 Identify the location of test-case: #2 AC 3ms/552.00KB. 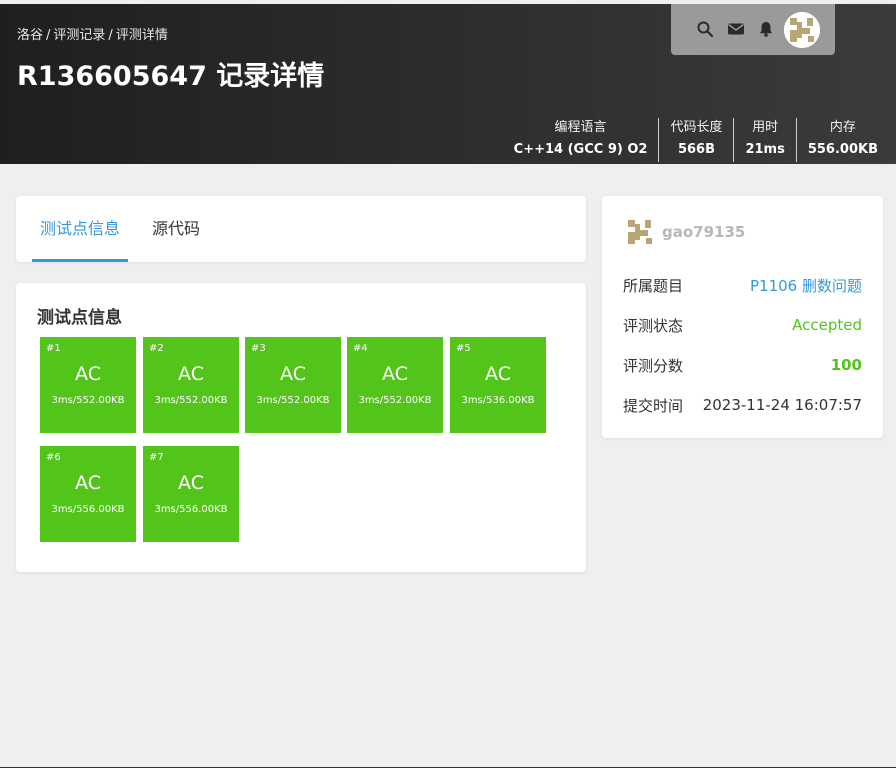
(191, 385).